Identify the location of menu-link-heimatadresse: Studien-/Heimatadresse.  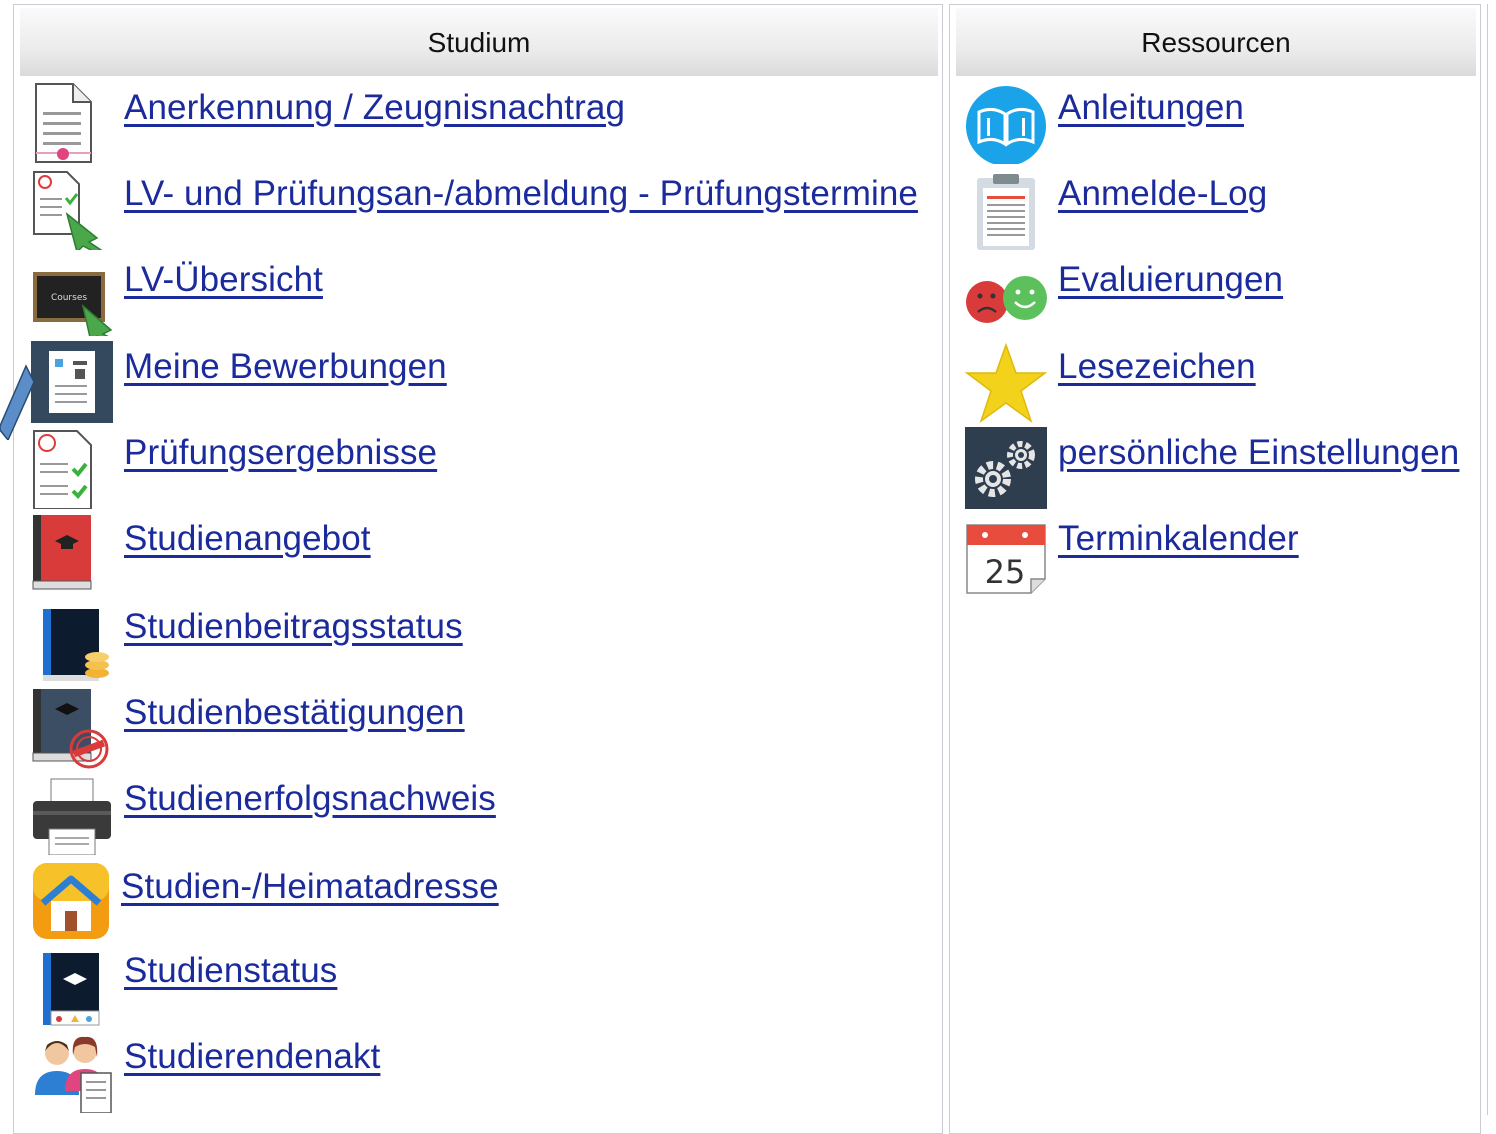
(310, 887).